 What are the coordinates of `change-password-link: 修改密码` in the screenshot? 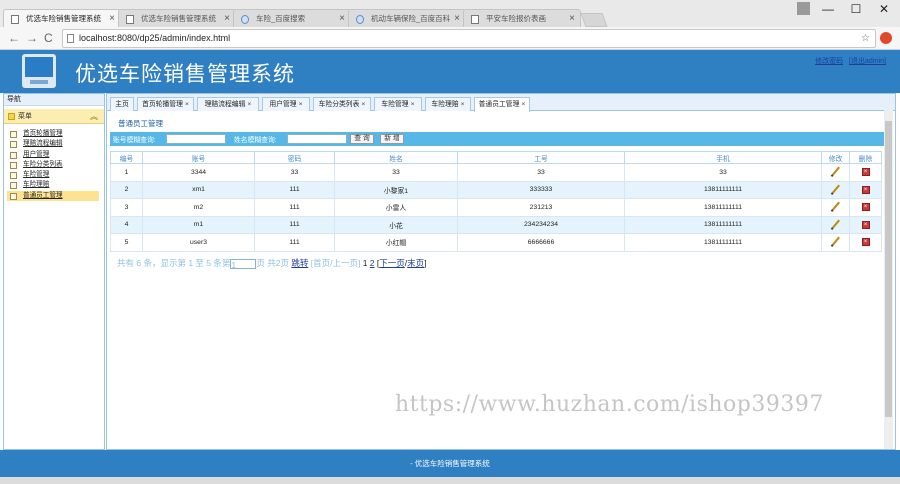 It's located at (829, 61).